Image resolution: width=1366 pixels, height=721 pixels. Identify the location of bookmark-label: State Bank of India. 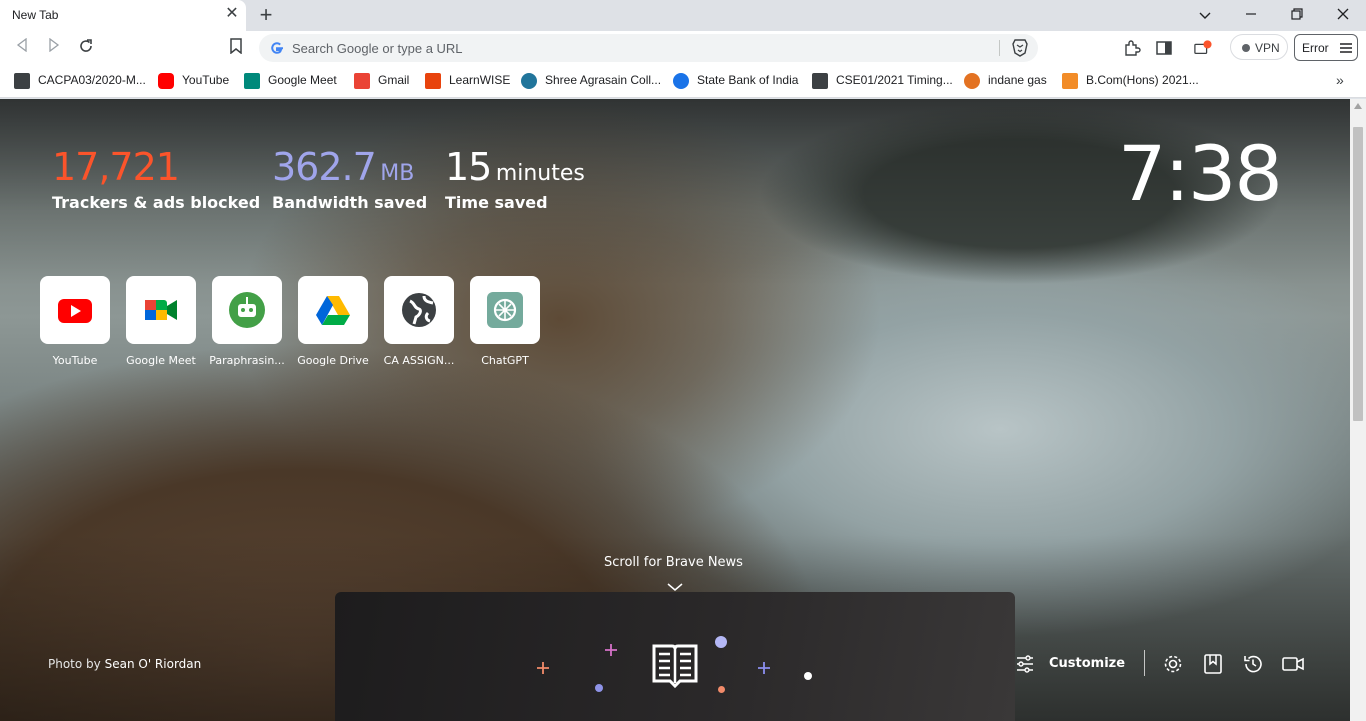
(748, 80).